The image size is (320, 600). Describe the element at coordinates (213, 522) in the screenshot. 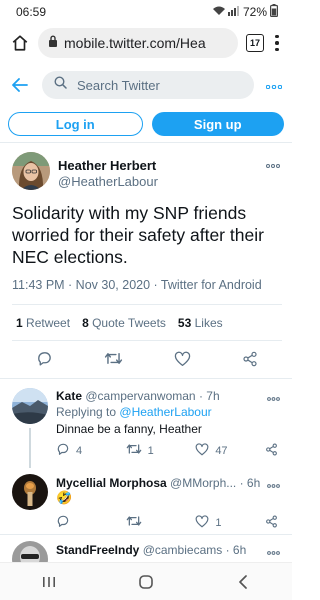

I see `like-action: 1` at that location.